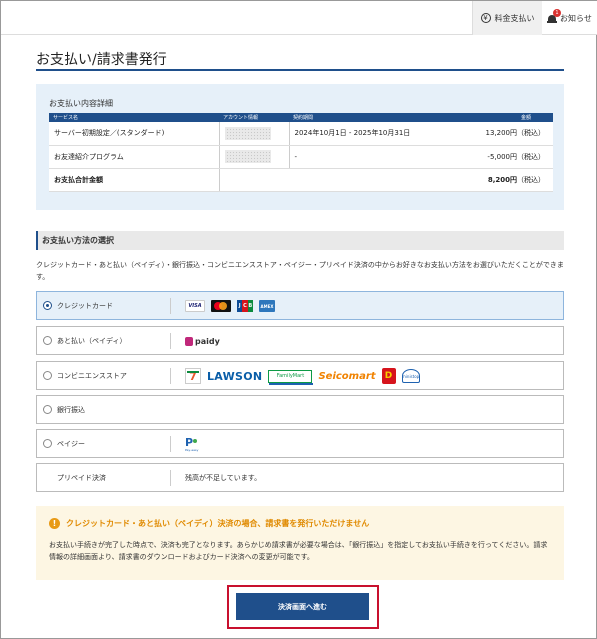 This screenshot has width=597, height=639. What do you see at coordinates (134, 157) in the screenshot?
I see `row-service: お友達紹介プログラム` at bounding box center [134, 157].